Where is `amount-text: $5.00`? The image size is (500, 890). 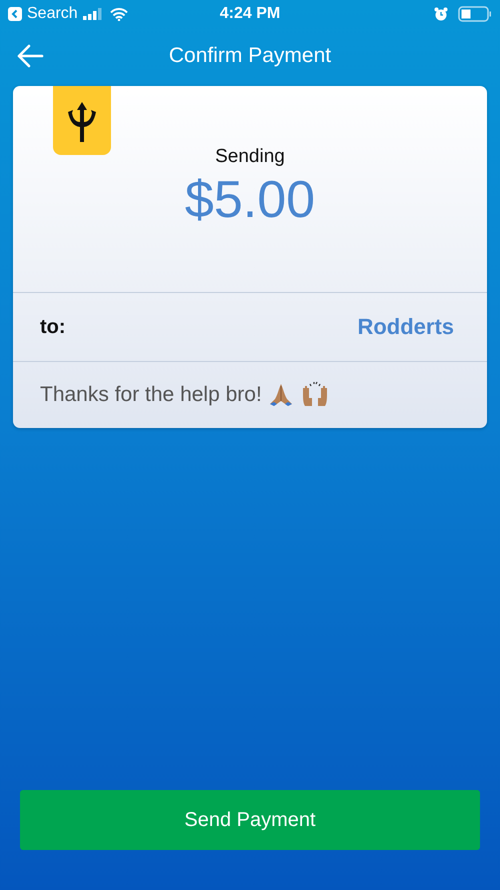
amount-text: $5.00 is located at coordinates (250, 200).